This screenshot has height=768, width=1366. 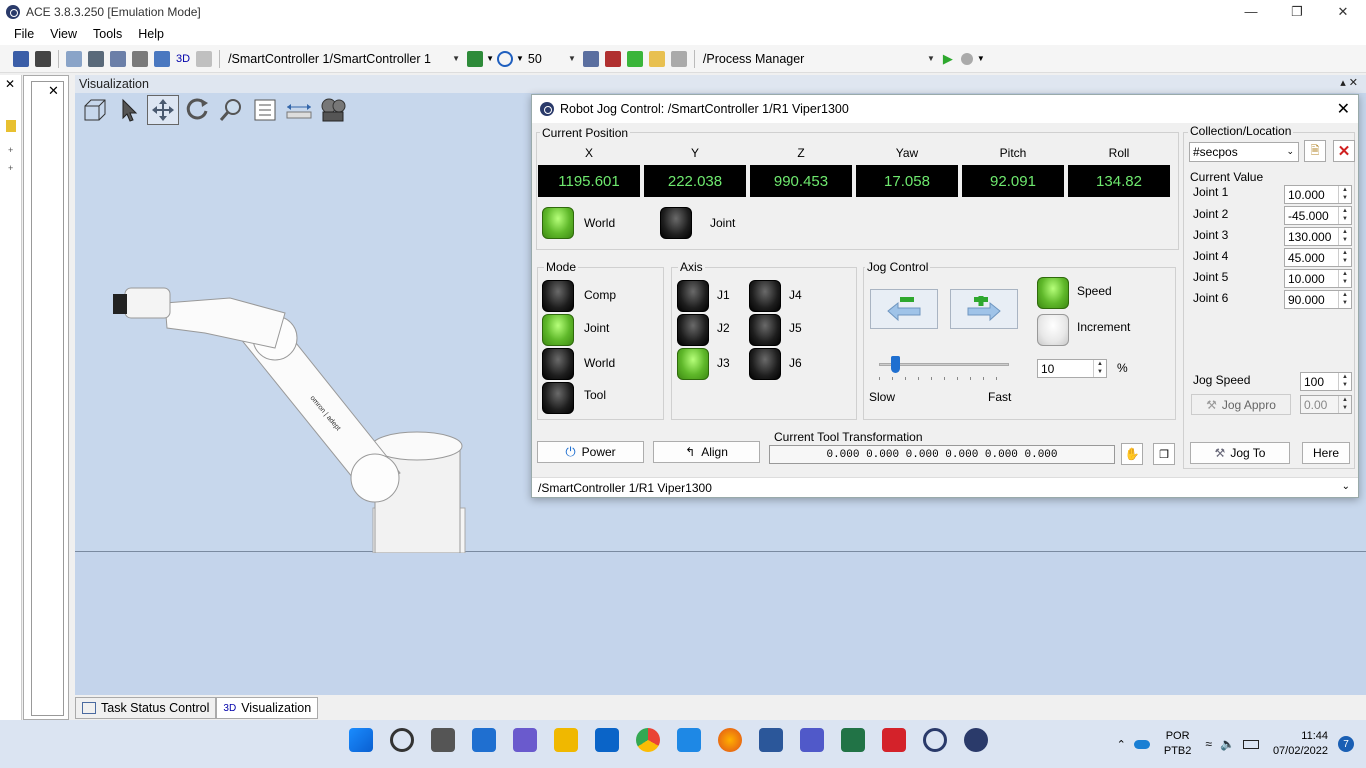 What do you see at coordinates (558, 398) in the screenshot?
I see `mode-tool-toggle` at bounding box center [558, 398].